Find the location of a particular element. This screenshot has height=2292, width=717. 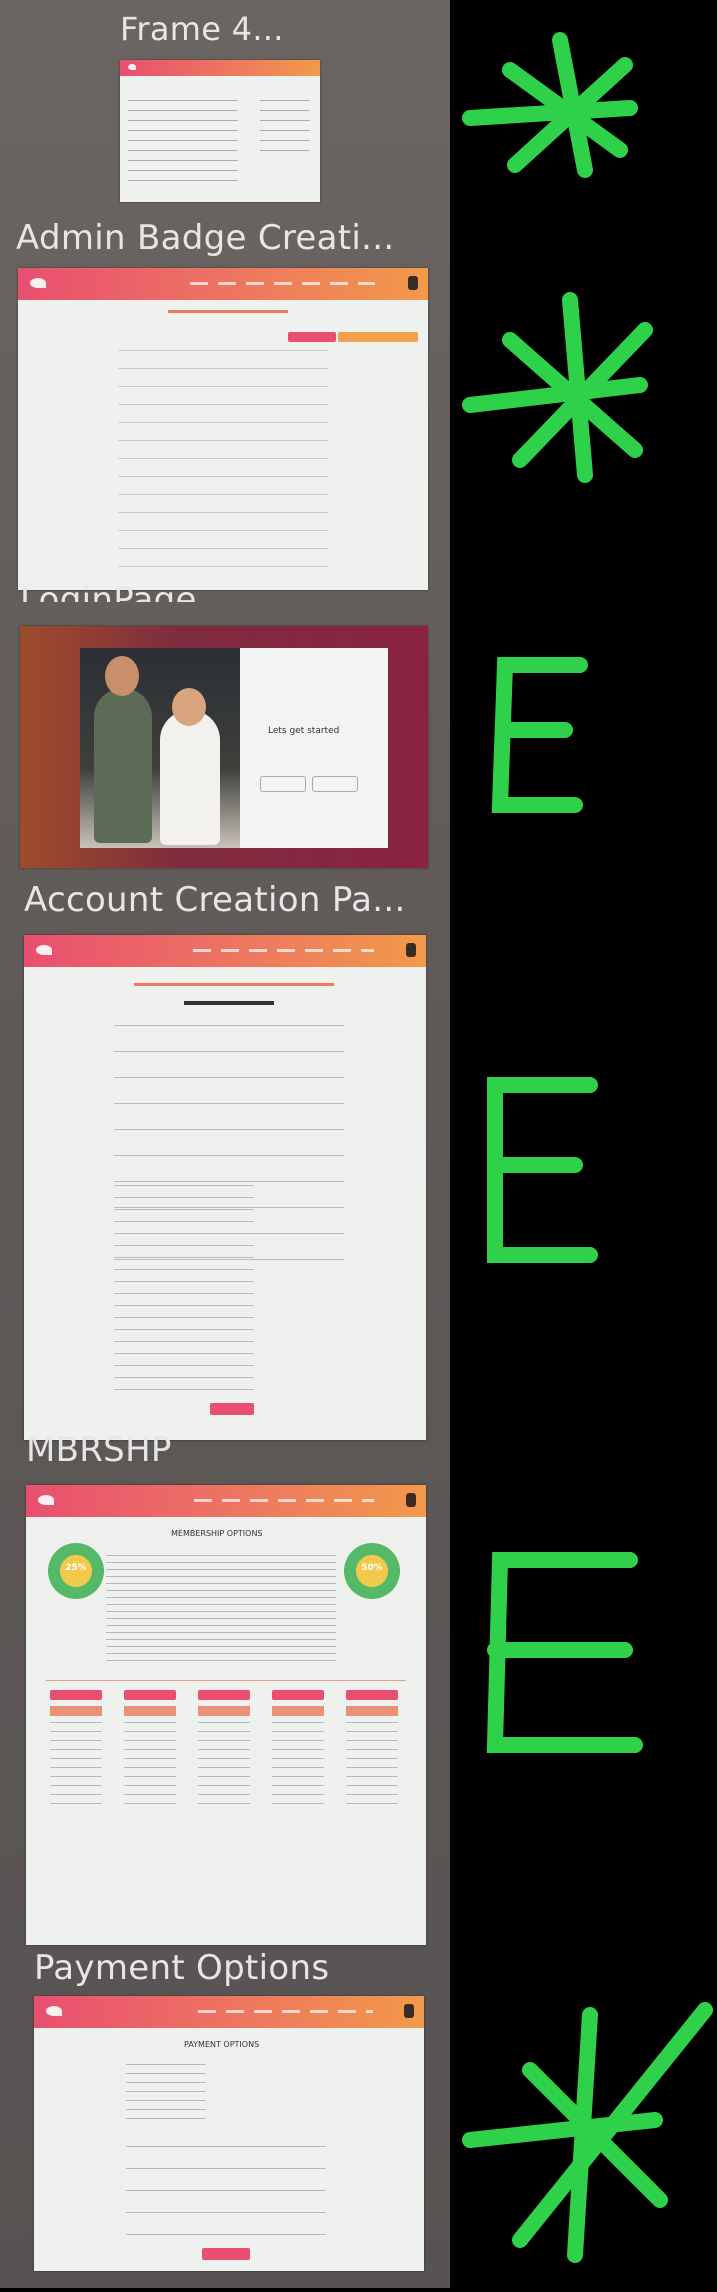

login-photo is located at coordinates (160, 748).